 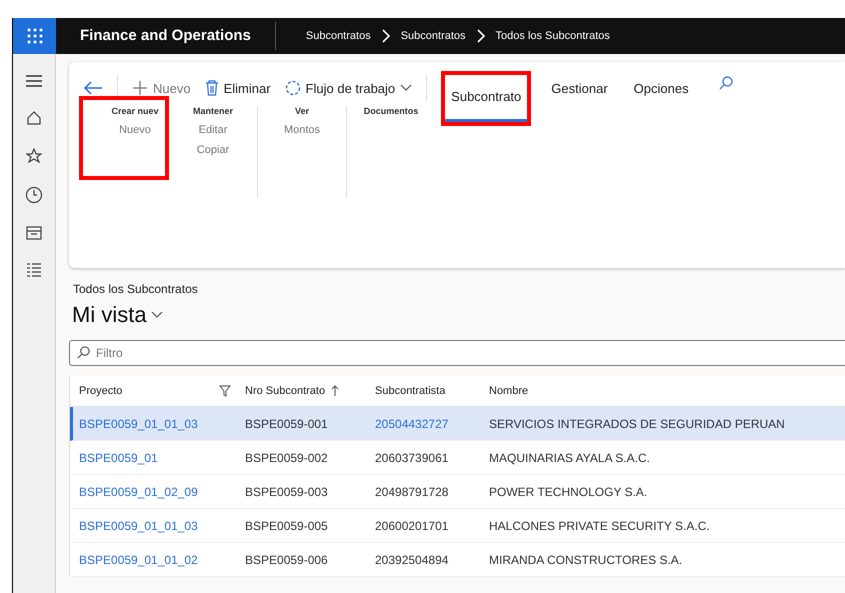 I want to click on table-row: BSPE0059_01_01_03 BSPE0059-001 20504432727 SERVICIOS INTEGRADOS DE SEGURIDAD PERUAN, so click(x=457, y=424).